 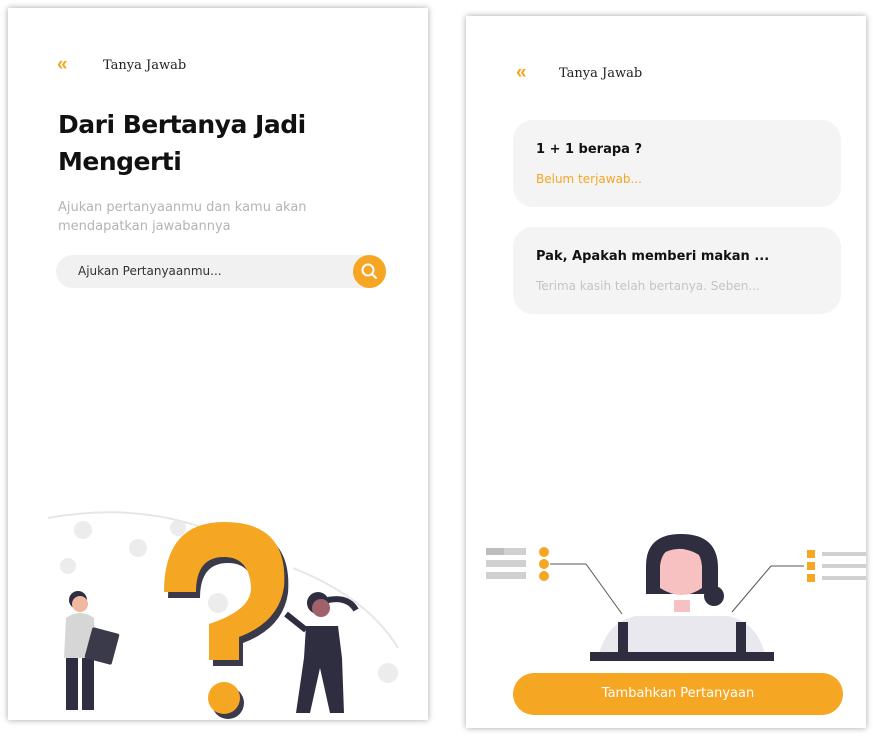 What do you see at coordinates (589, 149) in the screenshot?
I see `question-text: 1 + 1 berapa ?` at bounding box center [589, 149].